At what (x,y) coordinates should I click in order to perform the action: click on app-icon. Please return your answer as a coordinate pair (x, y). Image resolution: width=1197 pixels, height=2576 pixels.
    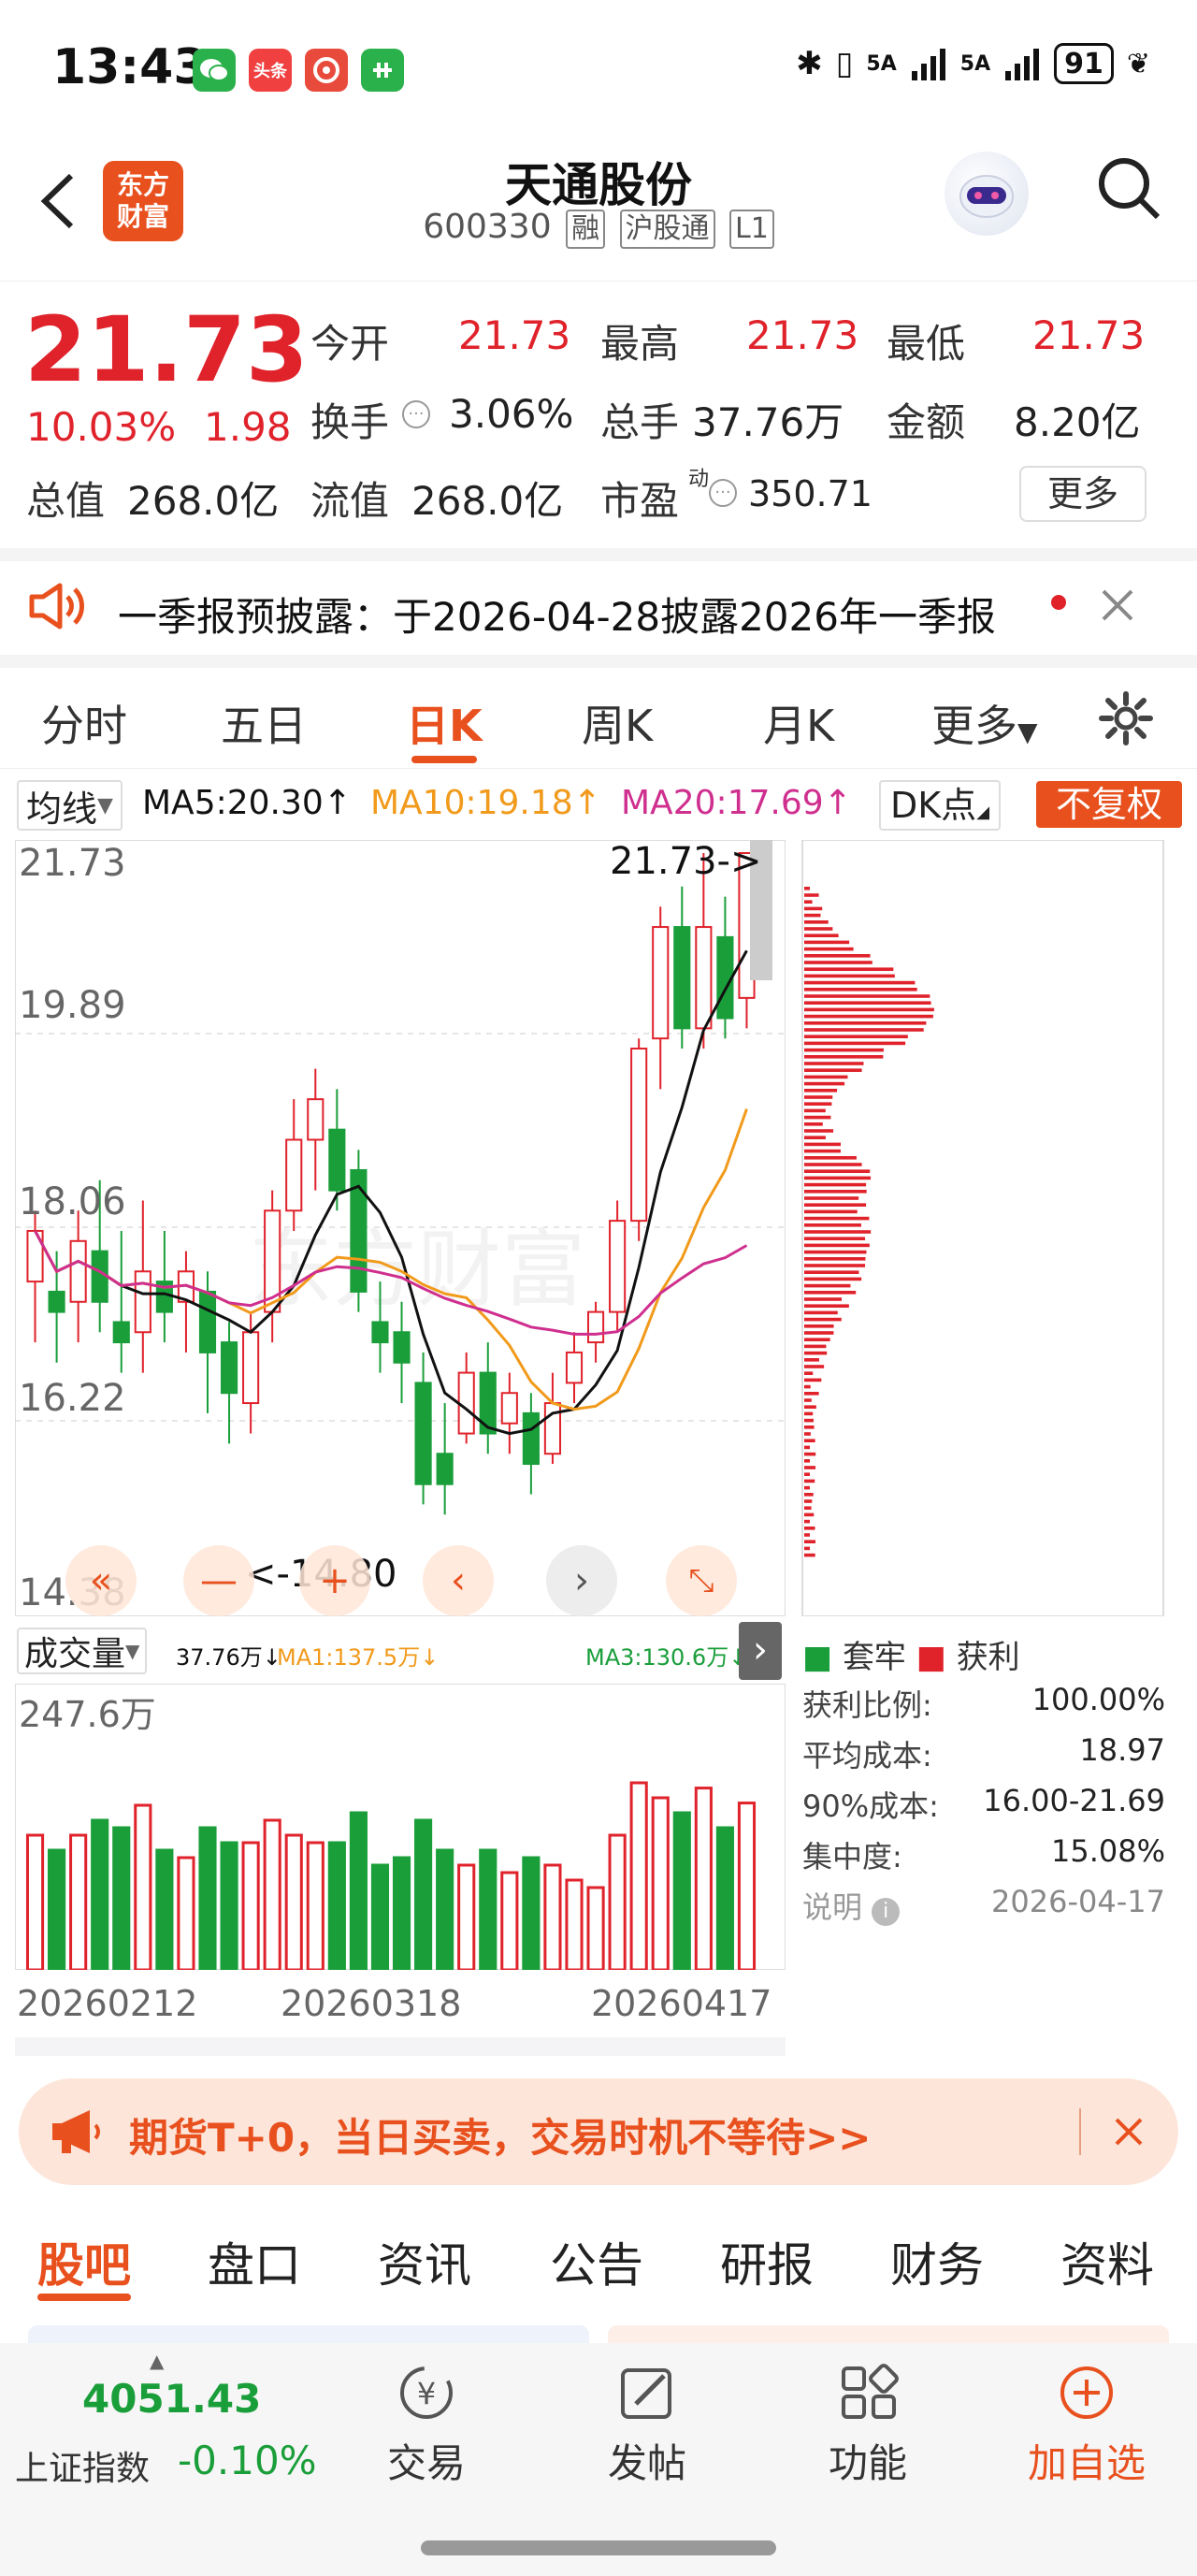
    Looking at the image, I should click on (326, 70).